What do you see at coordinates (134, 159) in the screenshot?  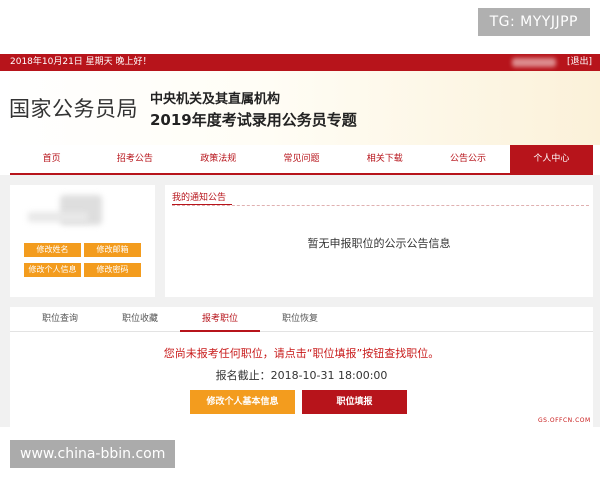 I see `nav-recruitment-notice: 招考公告` at bounding box center [134, 159].